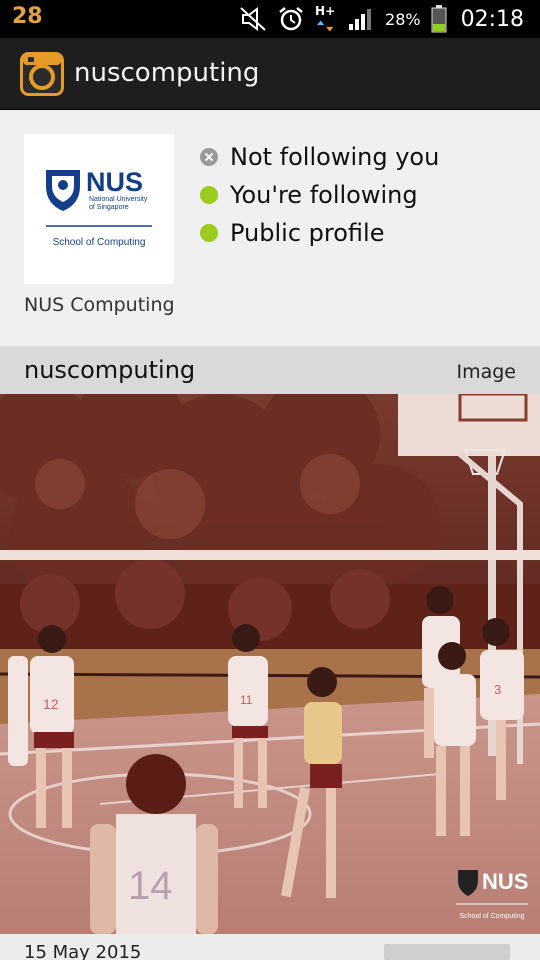 This screenshot has width=540, height=960. What do you see at coordinates (270, 74) in the screenshot?
I see `app-bar: nuscomputing` at bounding box center [270, 74].